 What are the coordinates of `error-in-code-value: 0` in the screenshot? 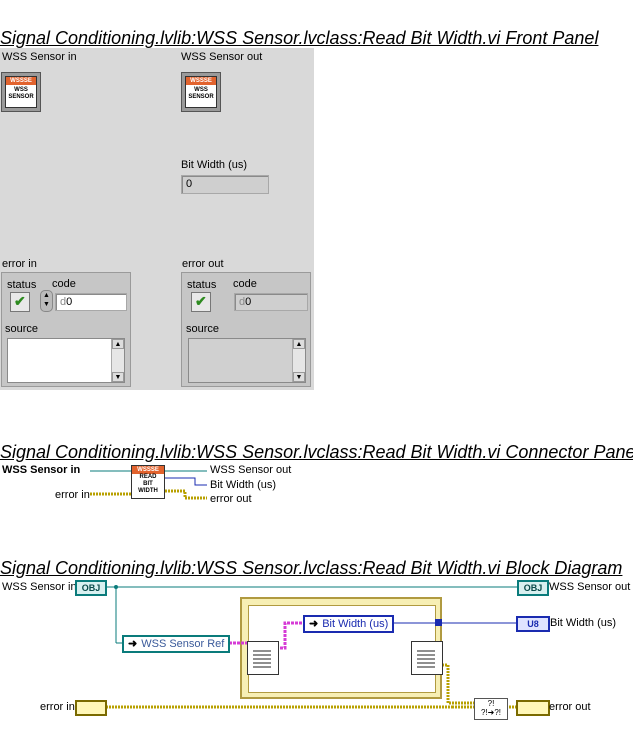 It's located at (69, 302).